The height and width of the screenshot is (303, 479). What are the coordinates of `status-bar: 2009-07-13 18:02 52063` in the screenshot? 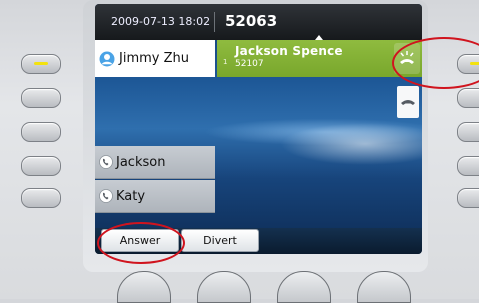 It's located at (258, 22).